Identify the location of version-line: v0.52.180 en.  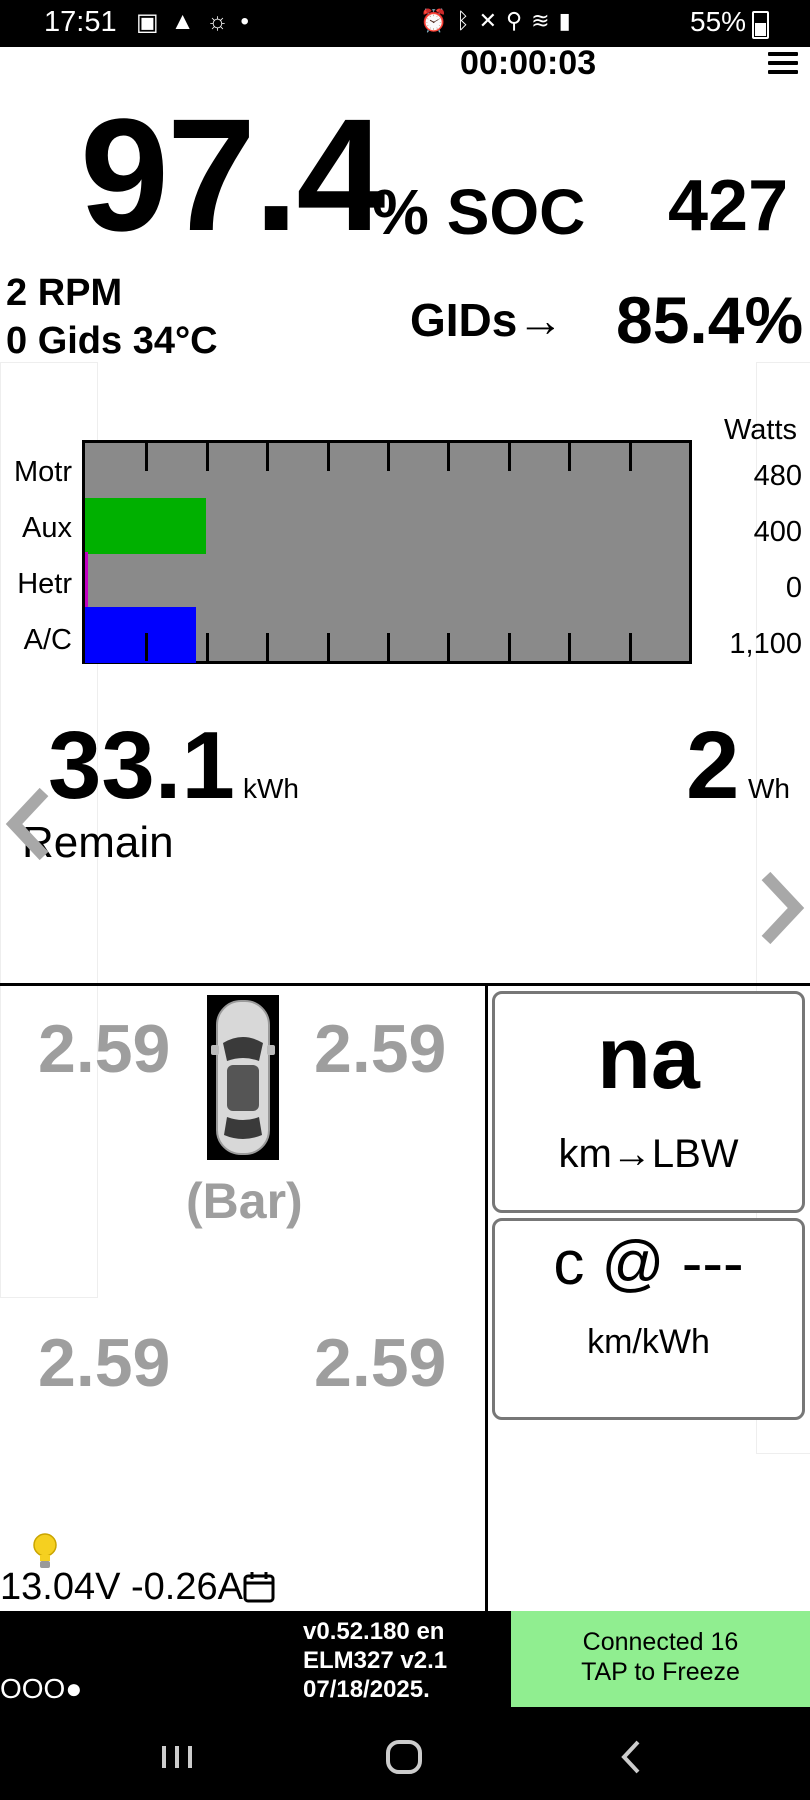
(374, 1631).